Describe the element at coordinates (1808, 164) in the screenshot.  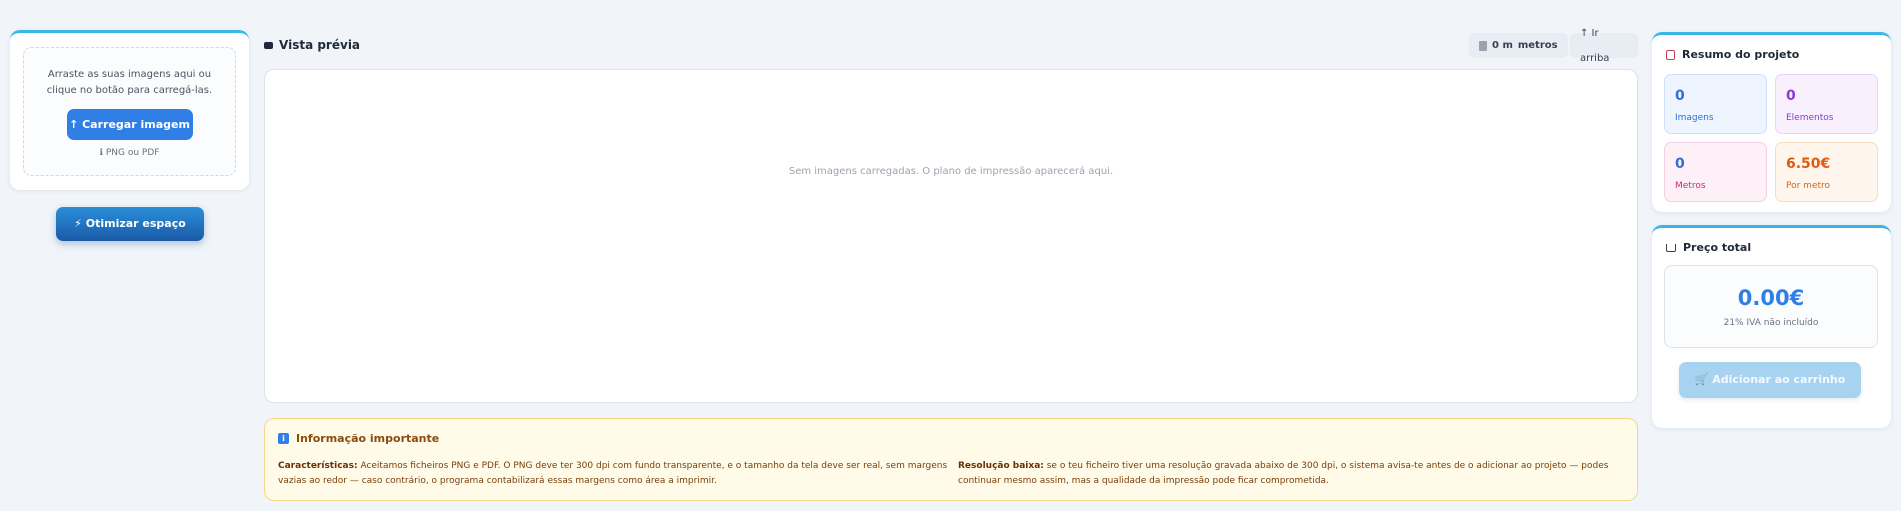
I see `stat-price-per-meter-value: 6.50€` at that location.